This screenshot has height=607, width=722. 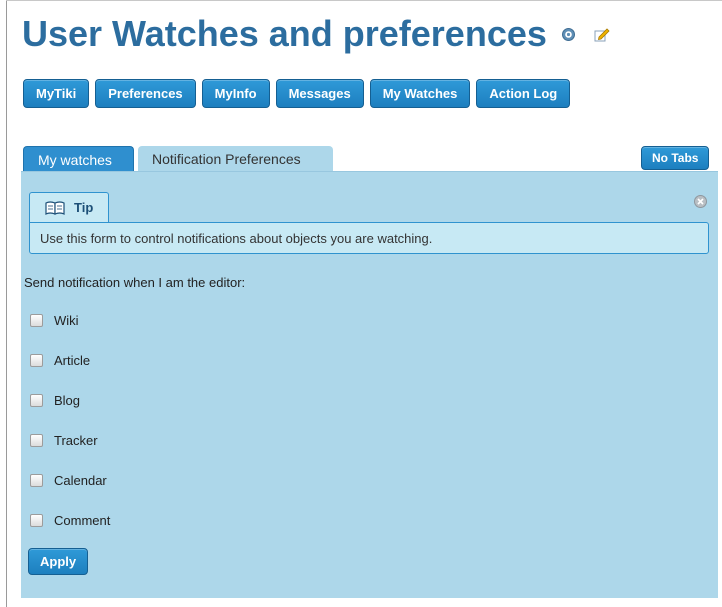 What do you see at coordinates (58, 561) in the screenshot?
I see `apply-button: Apply` at bounding box center [58, 561].